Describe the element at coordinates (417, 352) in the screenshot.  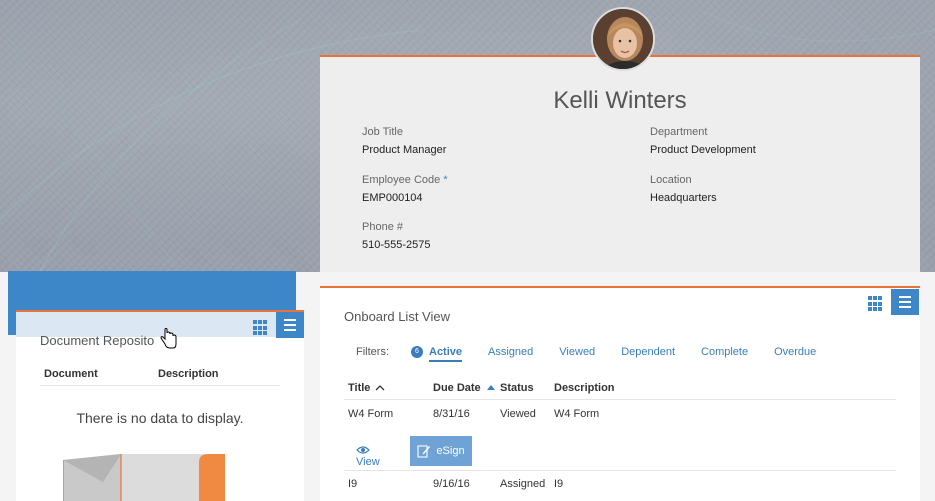
I see `active-count-badge: 6` at that location.